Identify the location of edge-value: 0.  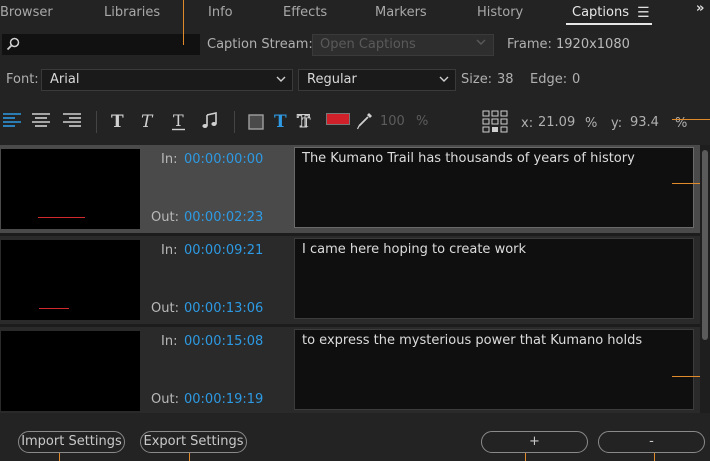
(576, 79).